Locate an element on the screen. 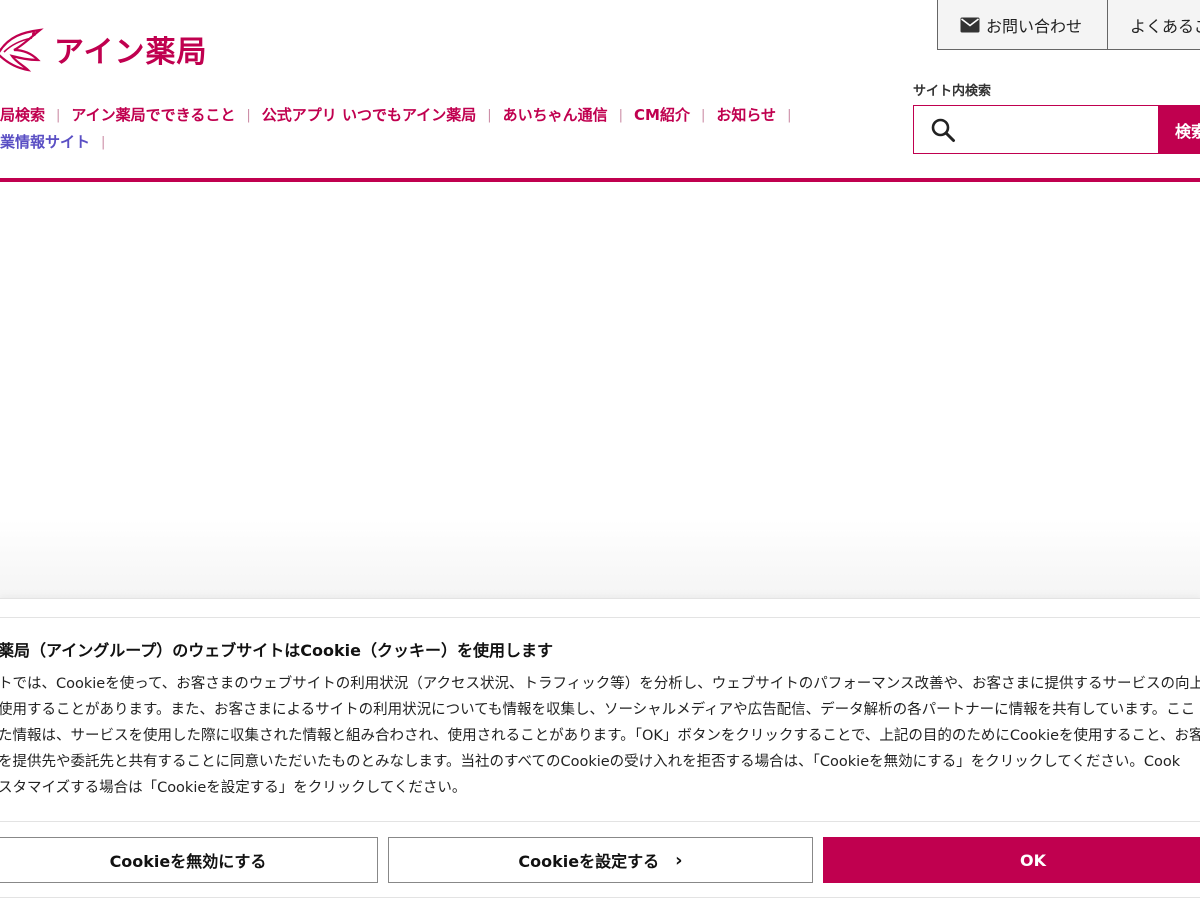 The width and height of the screenshot is (1200, 900). logo-text: アイン薬局 is located at coordinates (131, 52).